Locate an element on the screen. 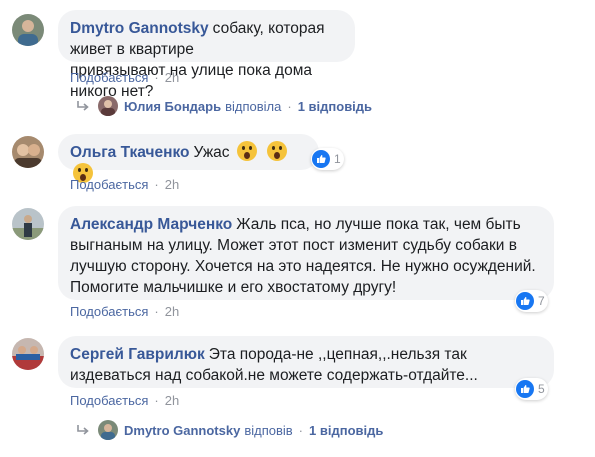 The image size is (595, 457). comment-author: Dmytro Gannotsky is located at coordinates (139, 28).